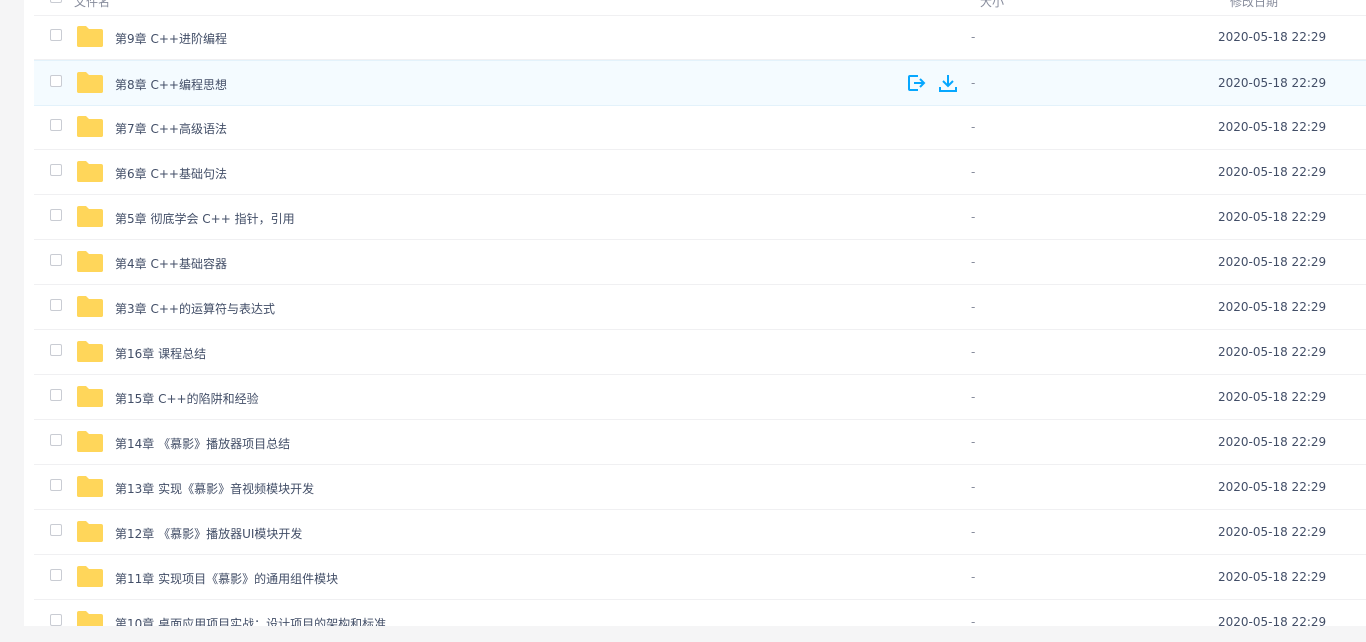  What do you see at coordinates (187, 398) in the screenshot?
I see `file-name: 第15章 C++的陷阱和经验` at bounding box center [187, 398].